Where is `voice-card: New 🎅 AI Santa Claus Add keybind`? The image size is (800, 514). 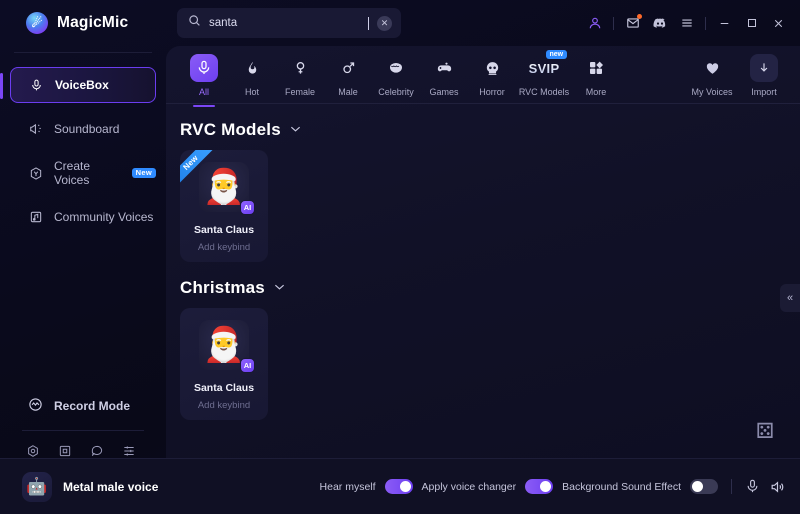 voice-card: New 🎅 AI Santa Claus Add keybind is located at coordinates (224, 206).